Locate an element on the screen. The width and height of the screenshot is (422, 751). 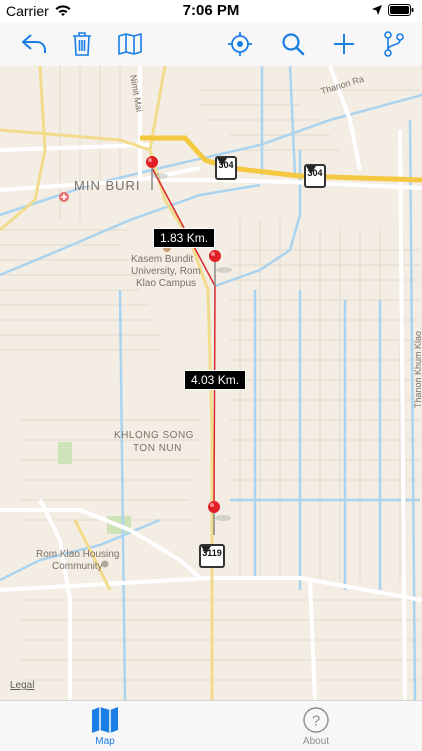
delete-button is located at coordinates (82, 44).